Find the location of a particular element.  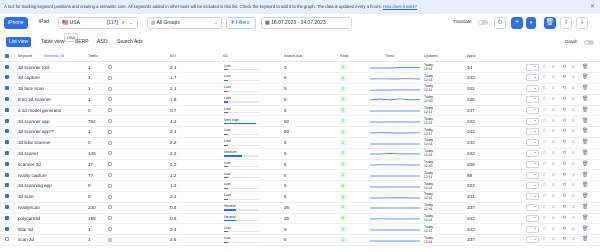

country-select: 🇺🇸 USA [117] ★ ⌄ is located at coordinates (98, 23).